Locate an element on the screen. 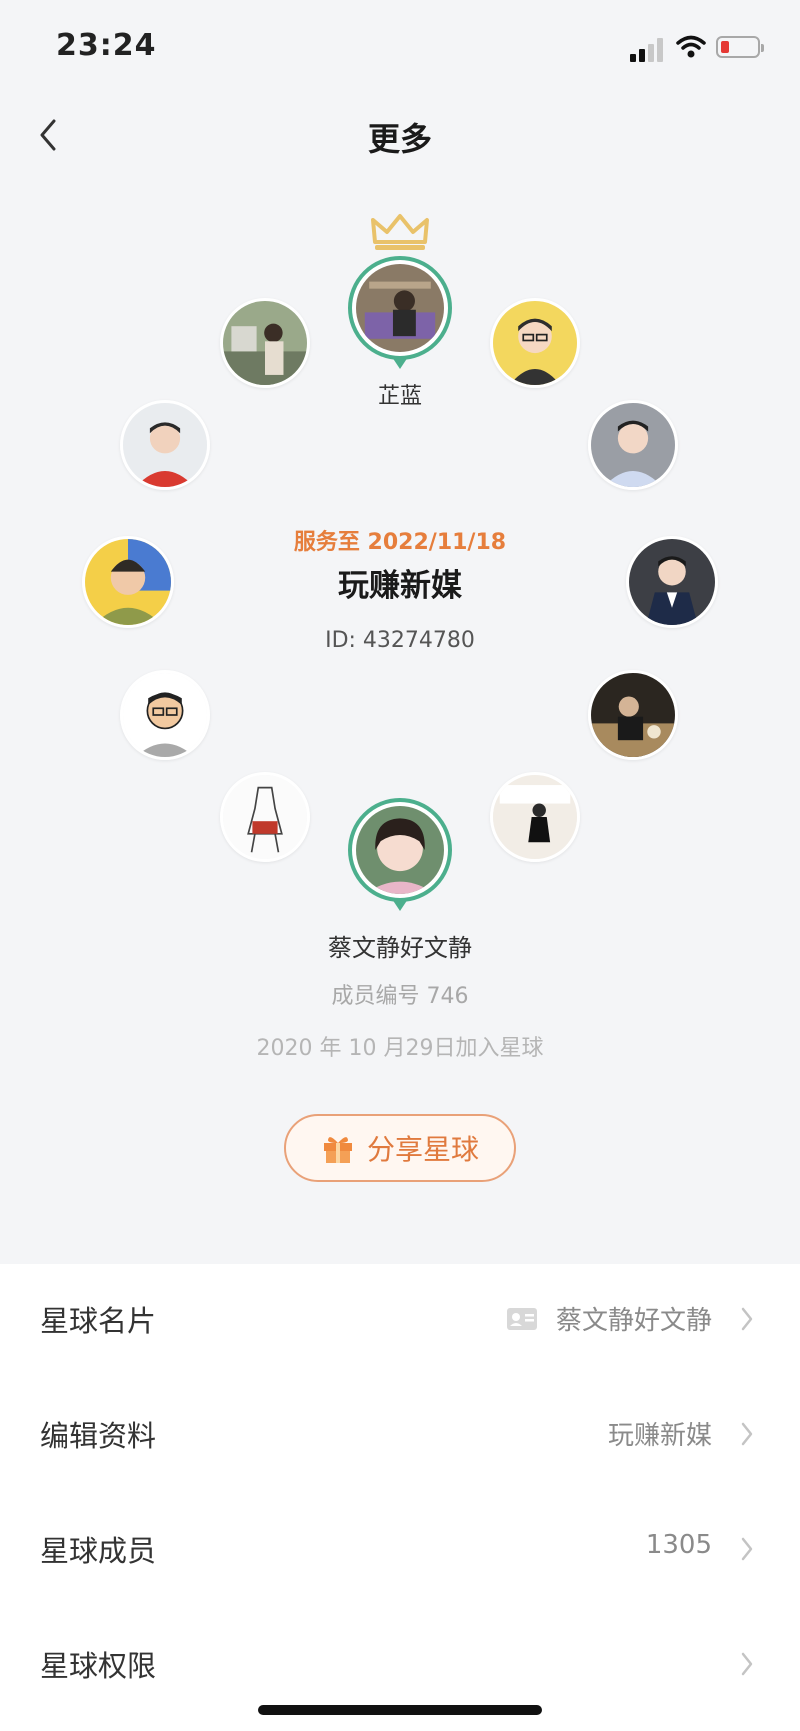  join-date: 2020 年 10 月29日加入星球 is located at coordinates (400, 1048).